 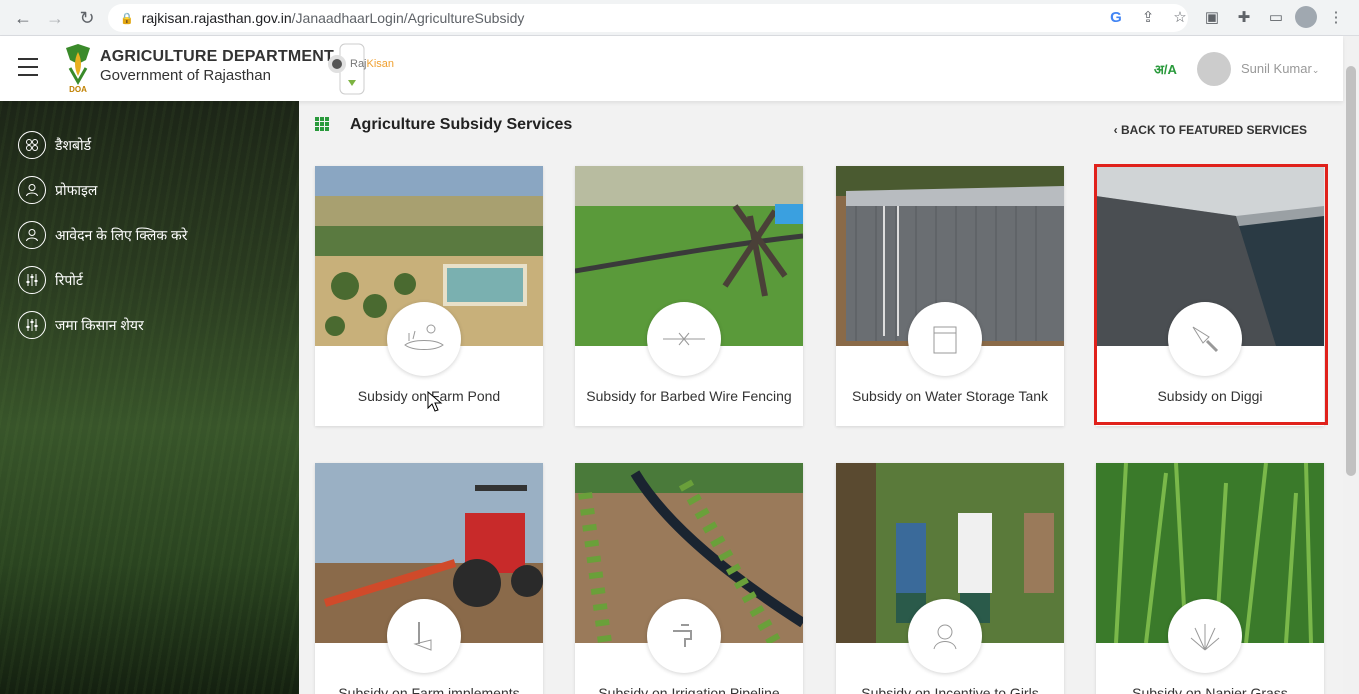 What do you see at coordinates (322, 124) in the screenshot?
I see `grid-icon` at bounding box center [322, 124].